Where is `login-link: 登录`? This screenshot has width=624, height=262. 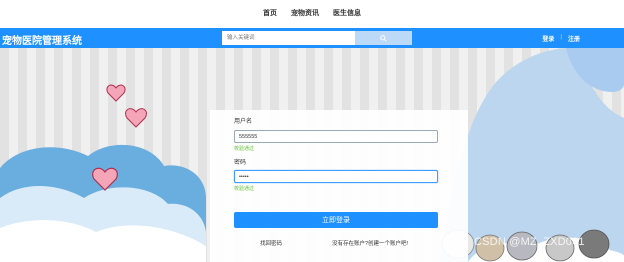
login-link: 登录 is located at coordinates (548, 38).